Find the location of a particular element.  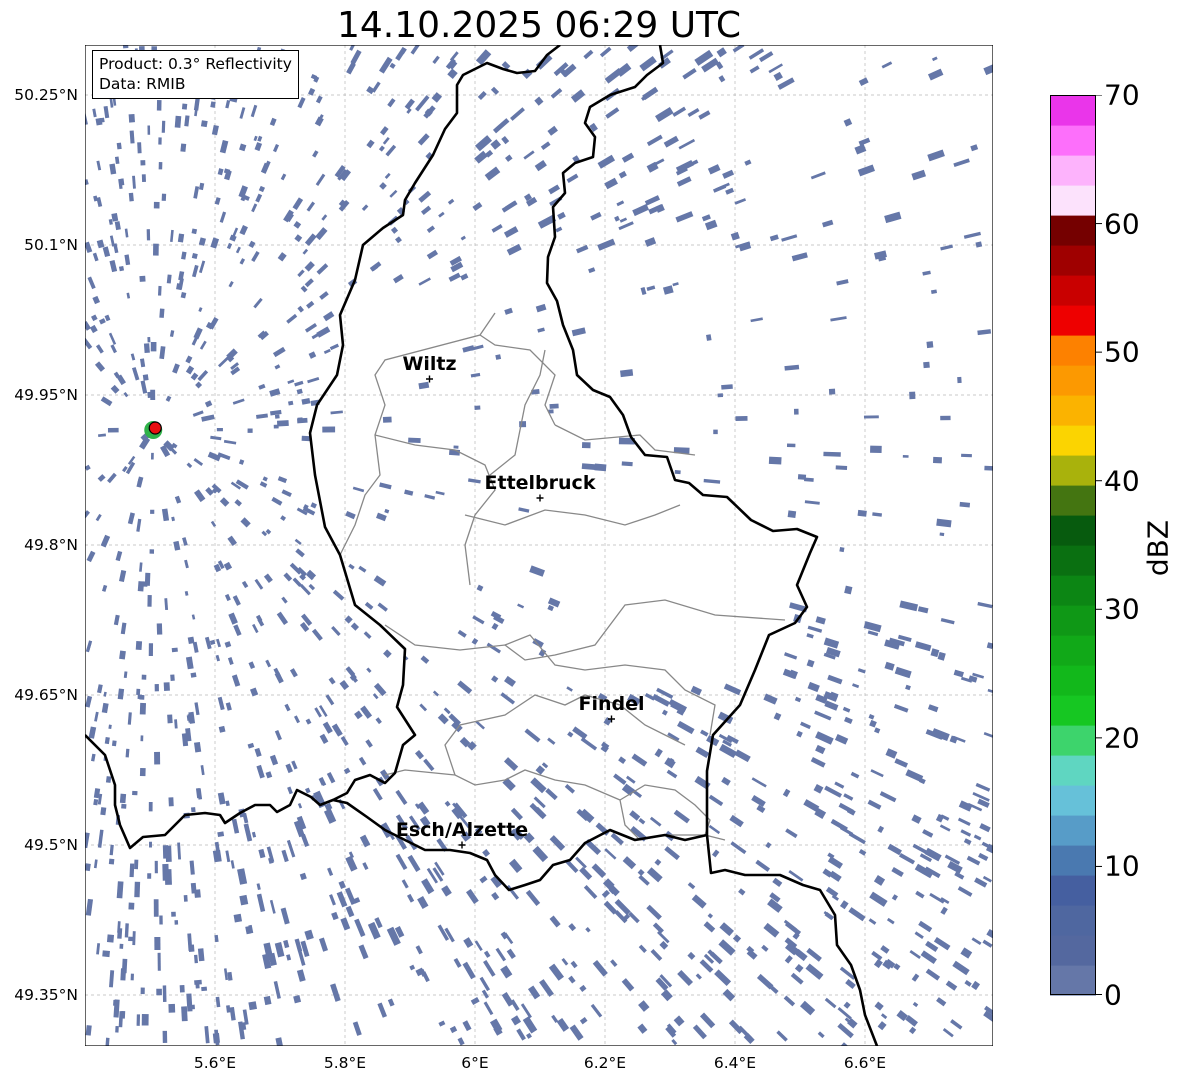

product-label: Product: 0.3° Reflectivity is located at coordinates (195, 64).